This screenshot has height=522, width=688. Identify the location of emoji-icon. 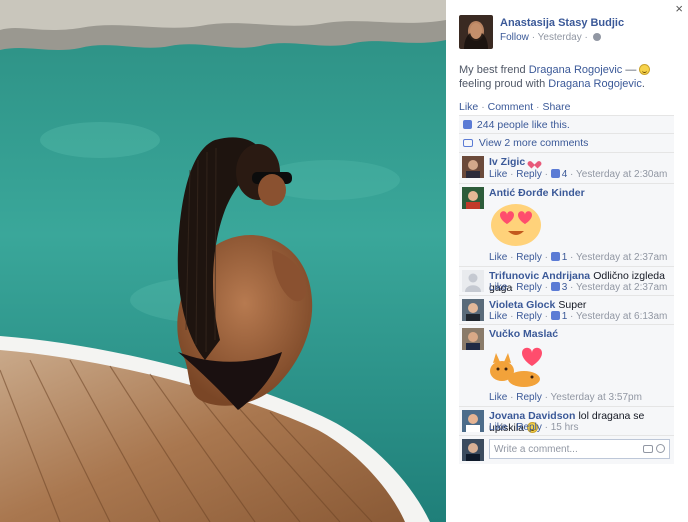
(660, 448).